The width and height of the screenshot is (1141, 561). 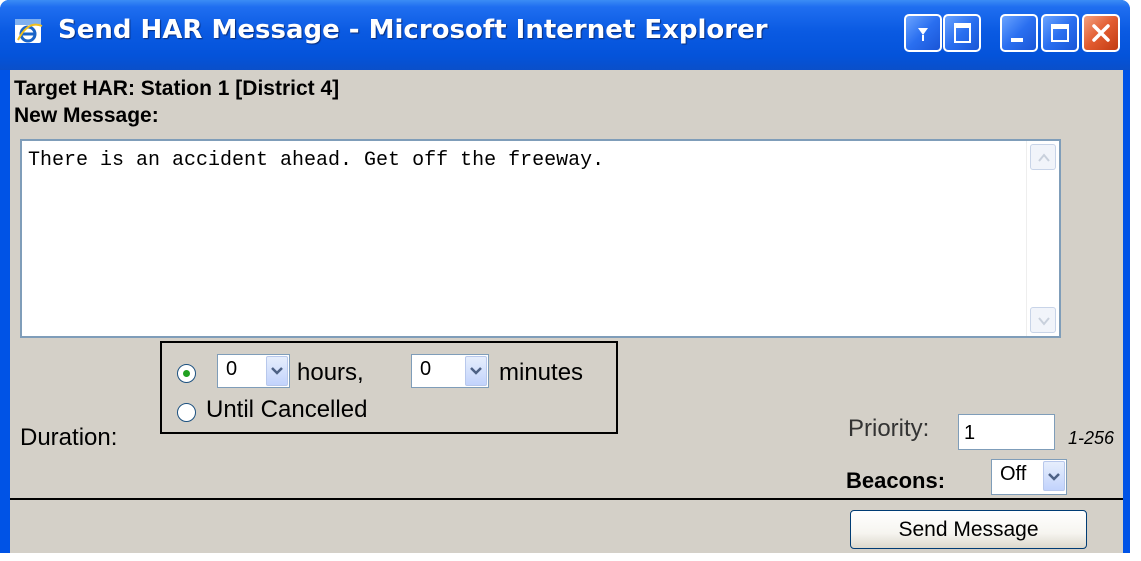 I want to click on duration-options: 0 hours, 0 minutes Until Cancelled, so click(x=389, y=387).